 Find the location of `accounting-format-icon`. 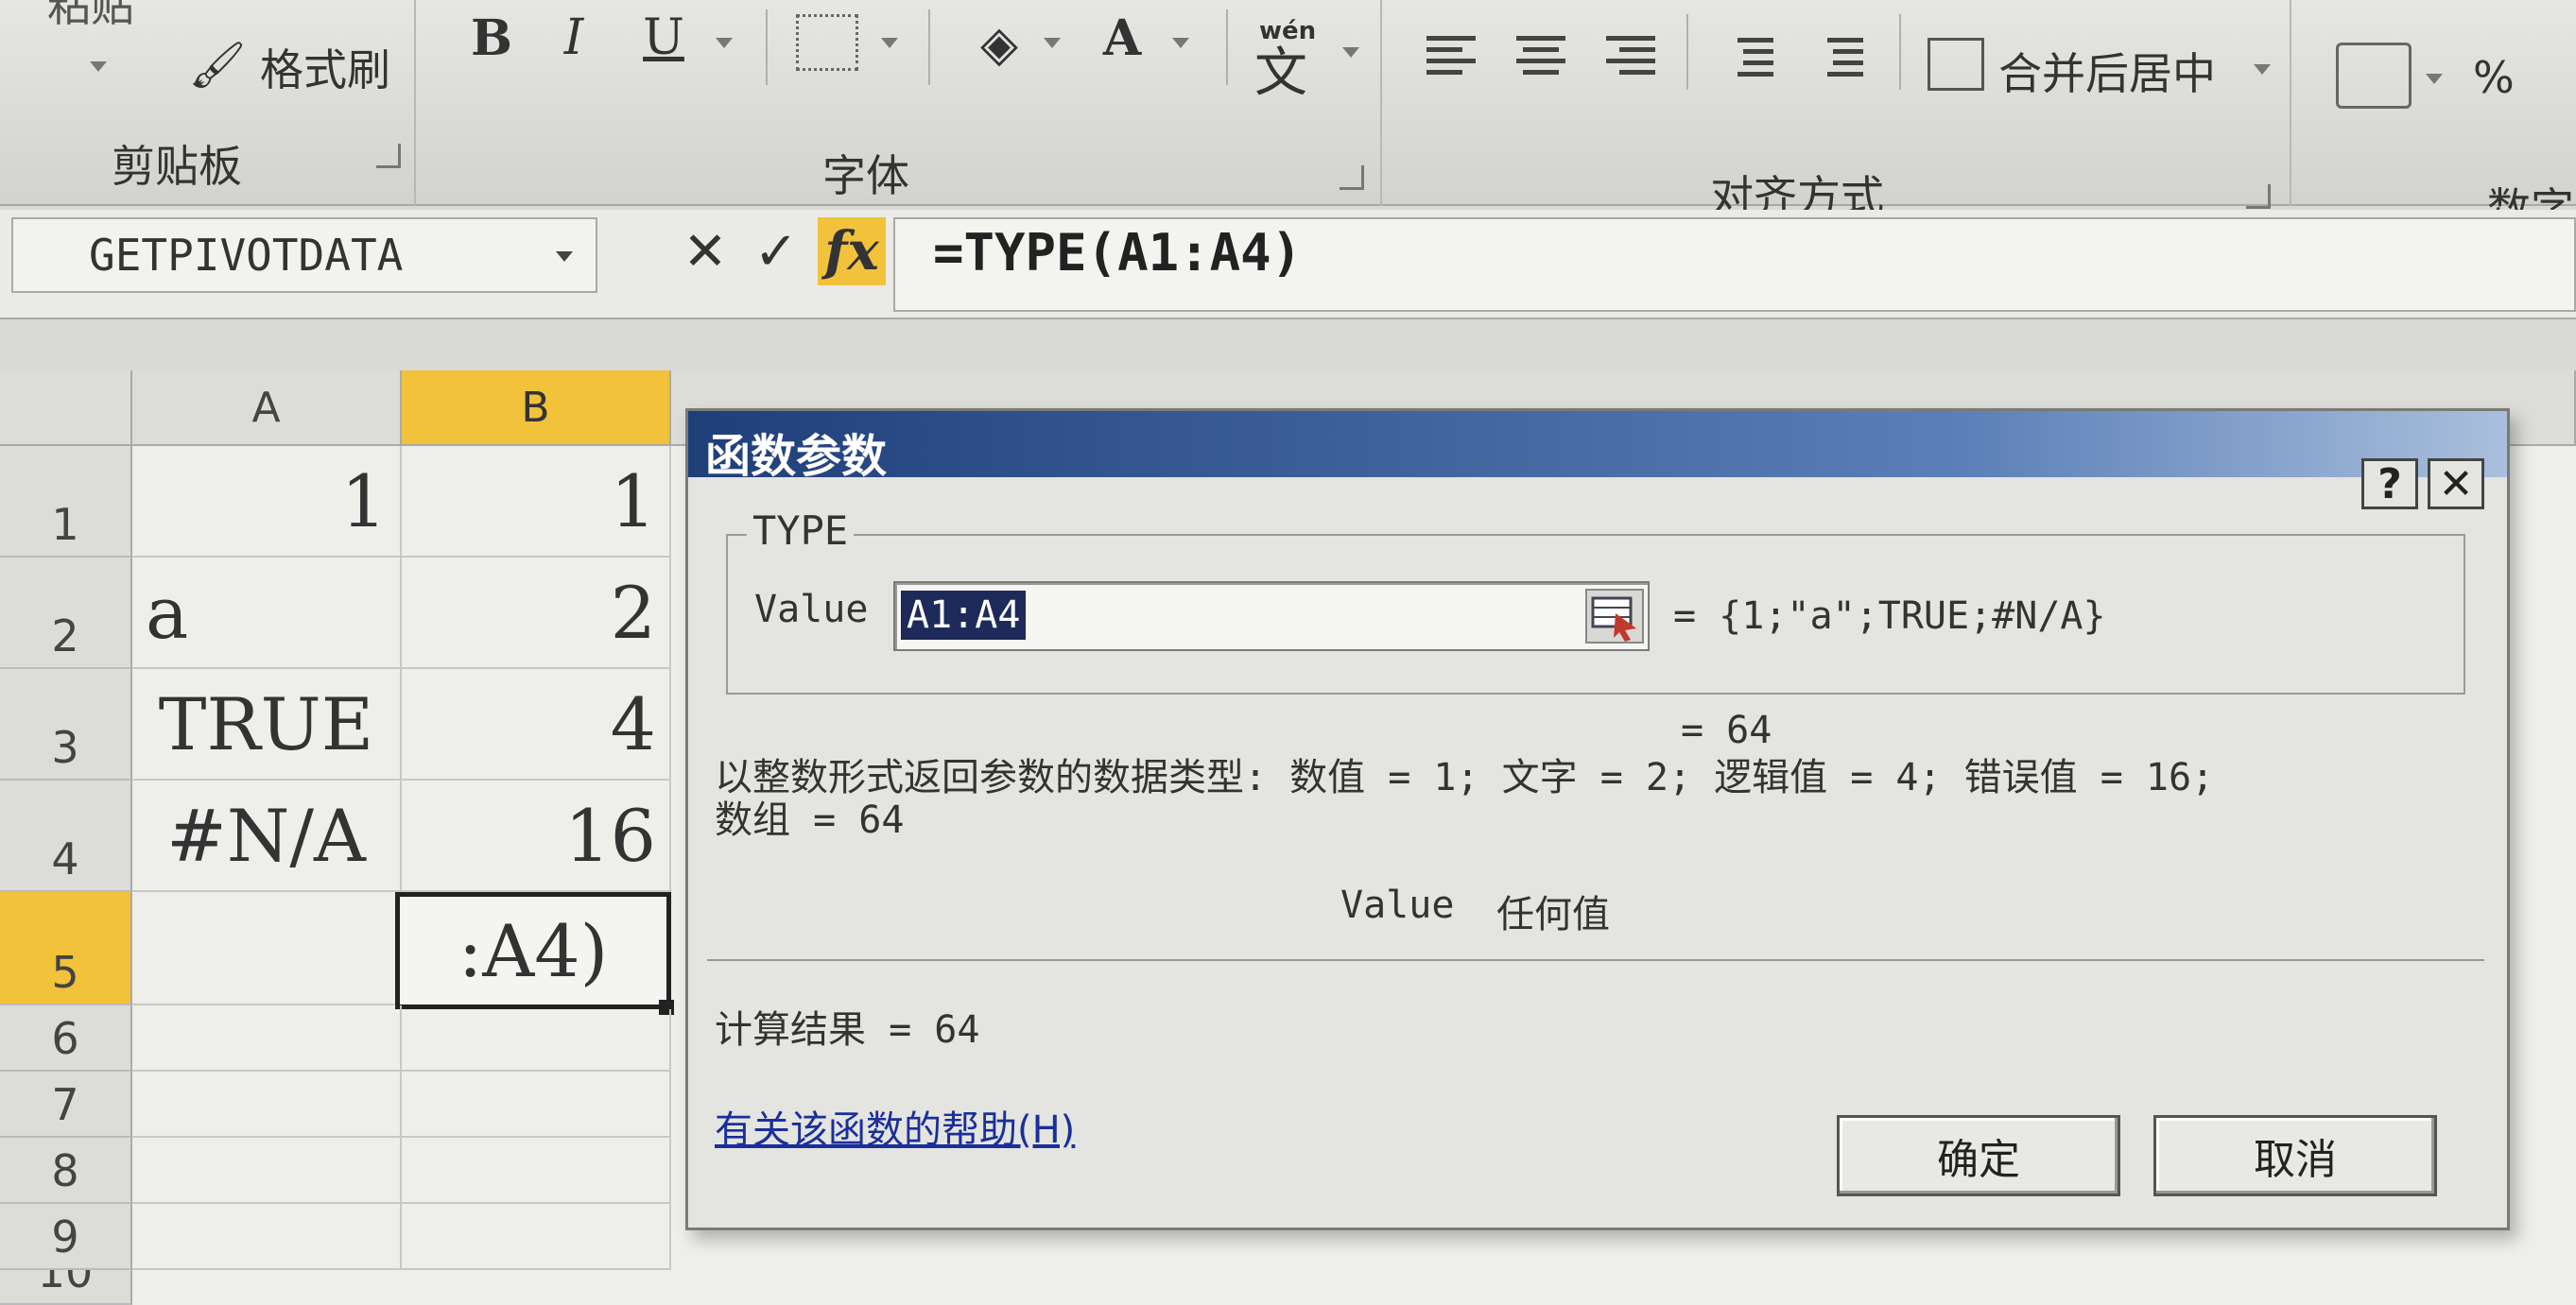

accounting-format-icon is located at coordinates (2374, 76).